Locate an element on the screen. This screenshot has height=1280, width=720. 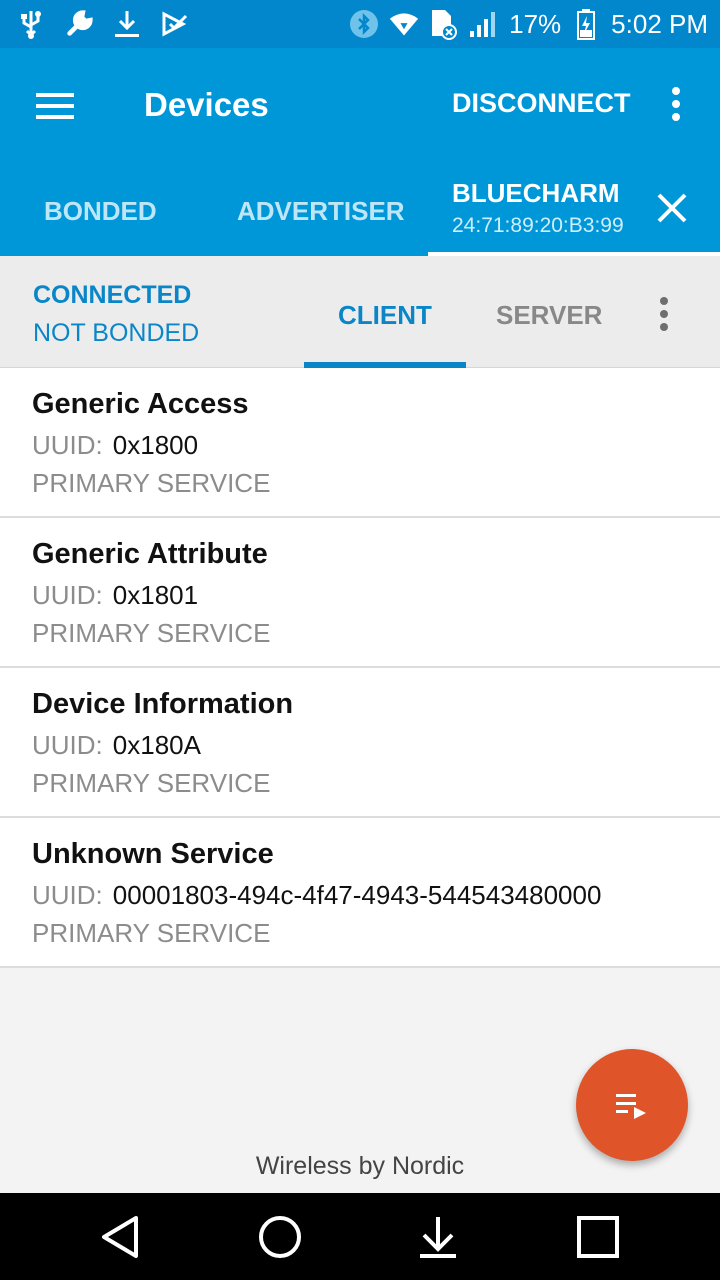
signal-icon is located at coordinates (484, 24).